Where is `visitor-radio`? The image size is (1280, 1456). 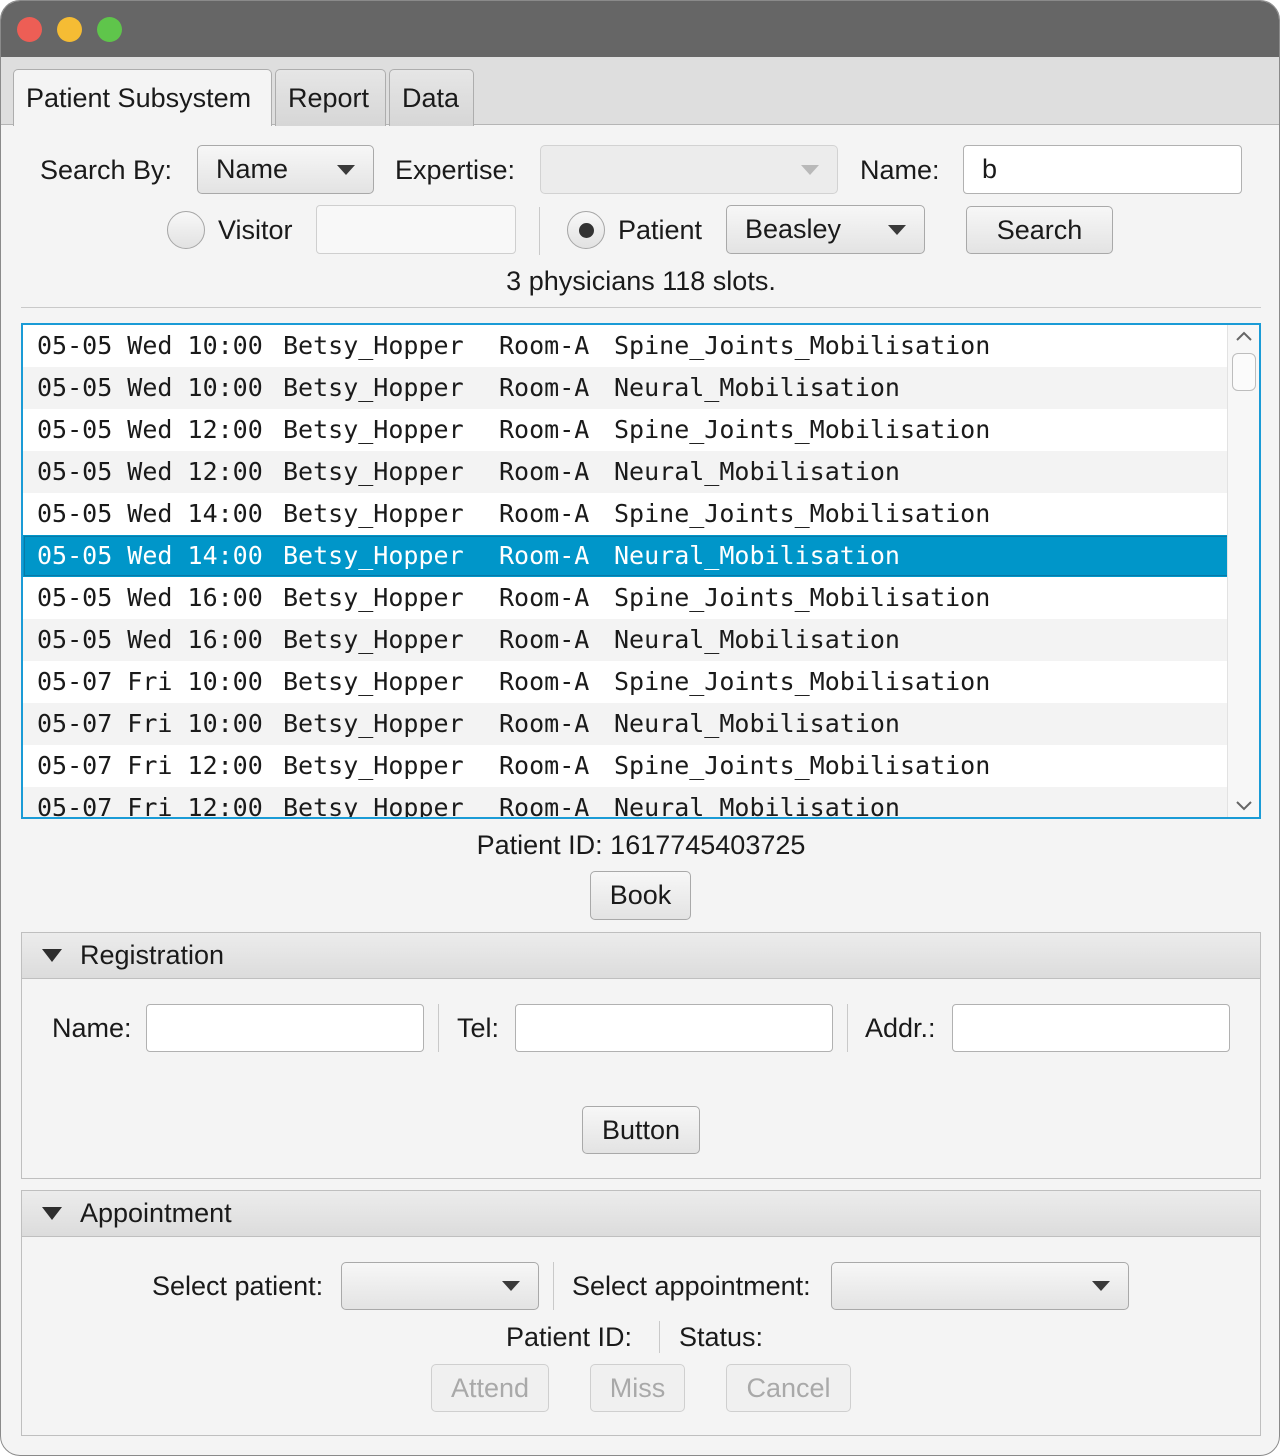 visitor-radio is located at coordinates (186, 230).